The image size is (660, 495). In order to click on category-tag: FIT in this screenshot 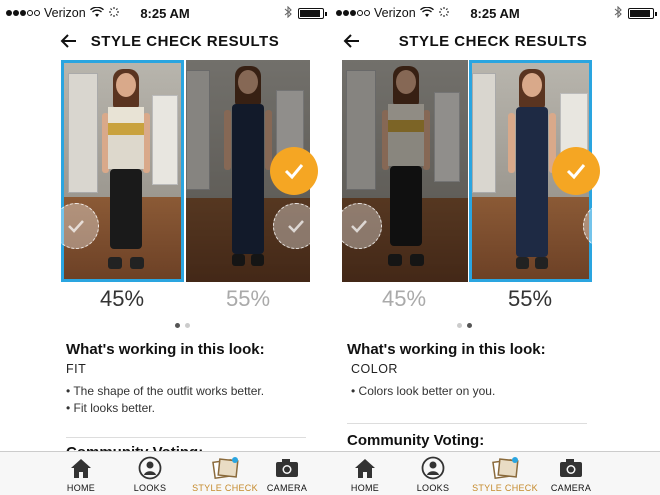, I will do `click(76, 369)`.